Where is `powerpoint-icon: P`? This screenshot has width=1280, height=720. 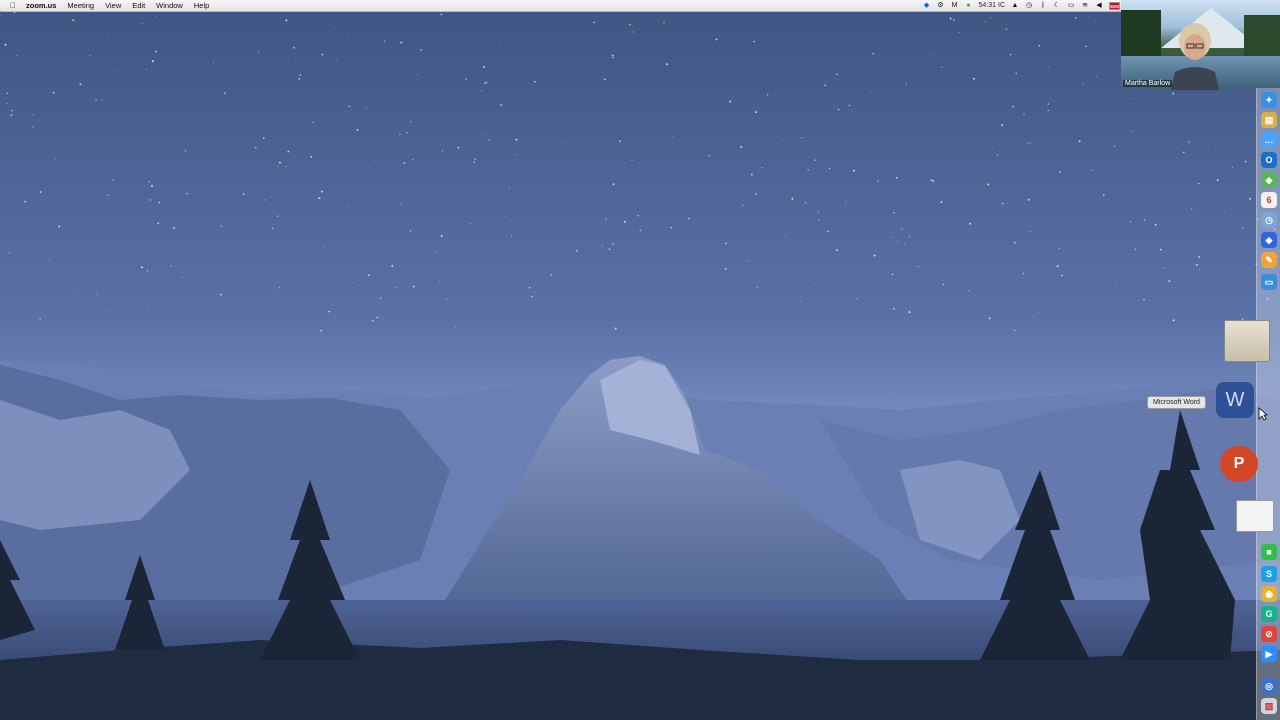
powerpoint-icon: P is located at coordinates (1239, 464).